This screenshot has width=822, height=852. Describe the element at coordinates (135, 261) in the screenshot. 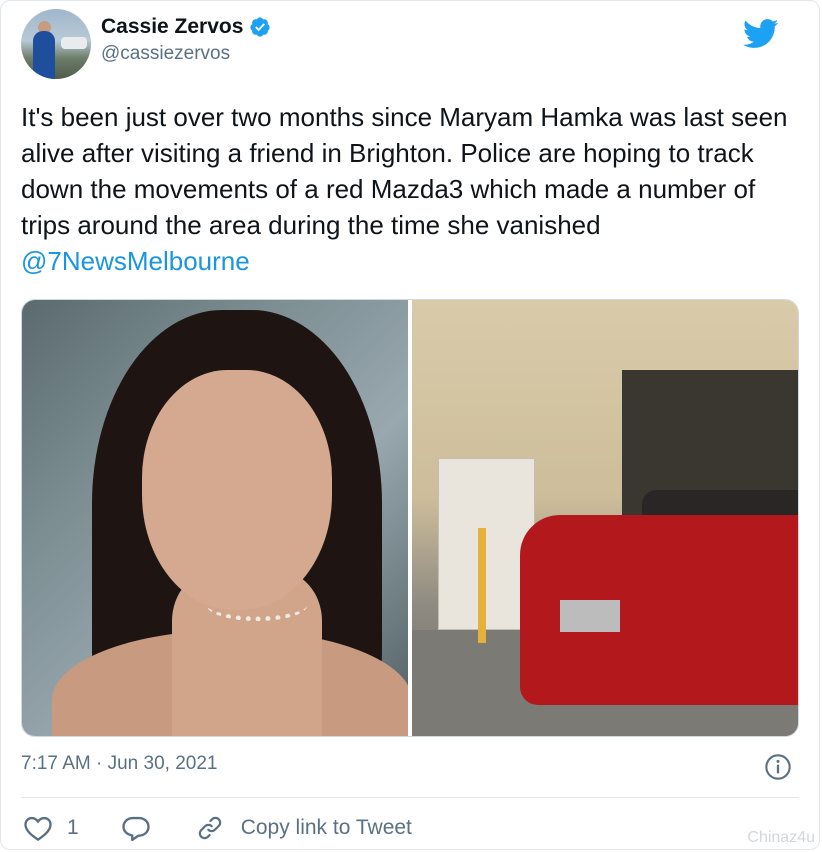

I see `mention-link: @7NewsMelbourne` at that location.